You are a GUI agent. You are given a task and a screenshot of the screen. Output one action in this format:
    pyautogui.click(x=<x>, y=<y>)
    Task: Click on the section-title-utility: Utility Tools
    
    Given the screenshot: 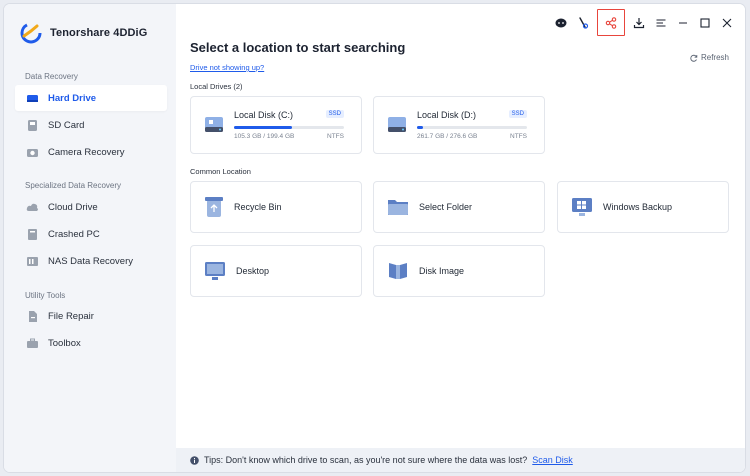 What is the action you would take?
    pyautogui.click(x=45, y=295)
    